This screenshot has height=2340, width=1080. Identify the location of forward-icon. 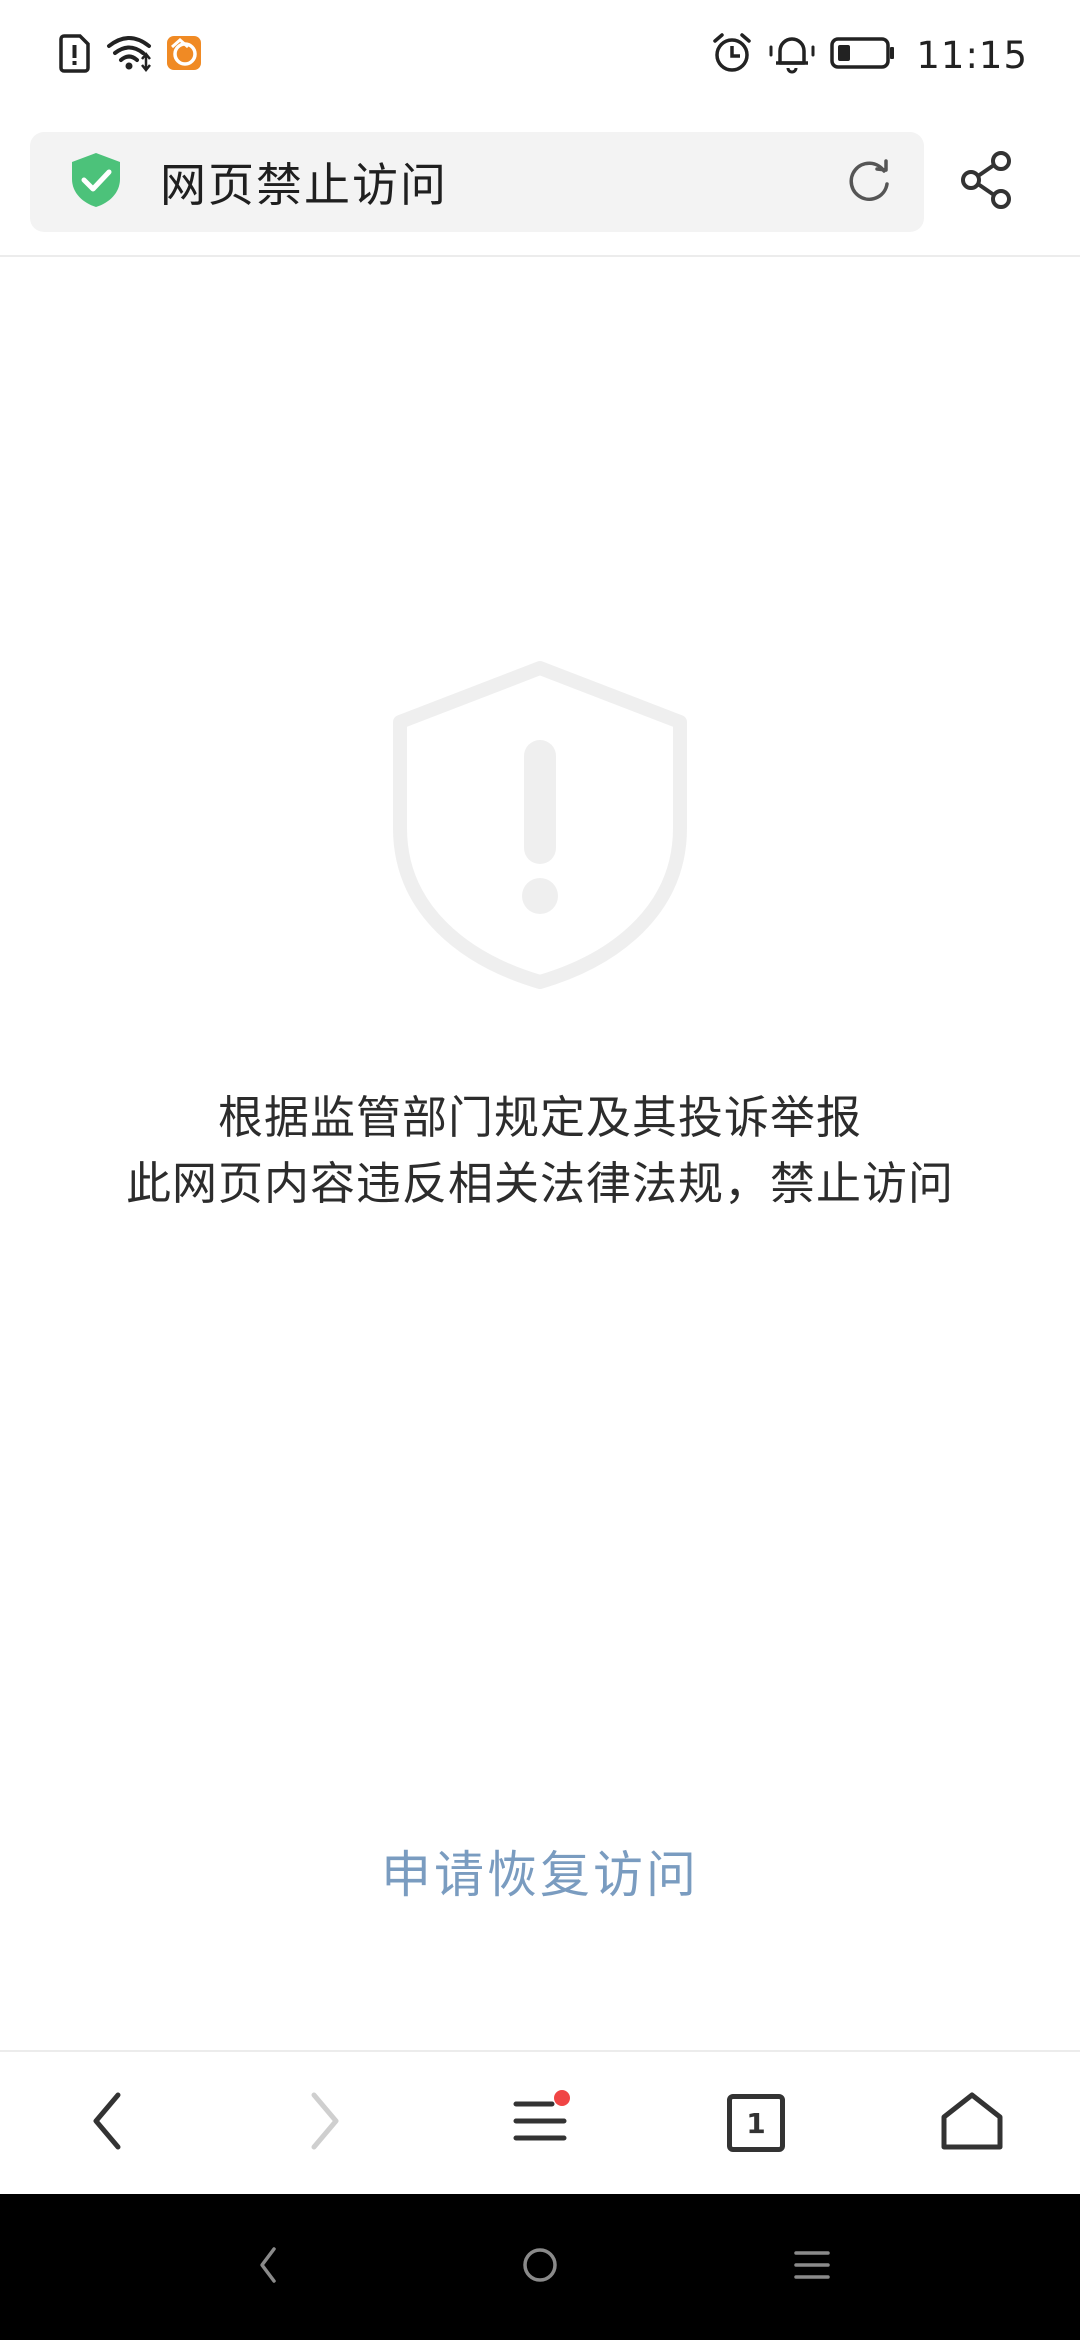
(324, 2123).